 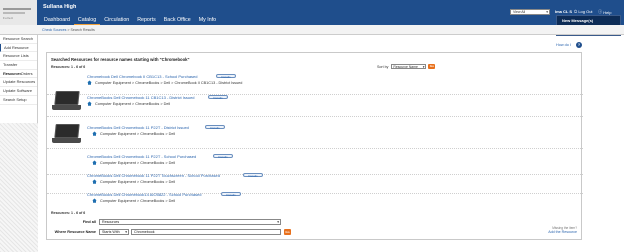 I want to click on sidebar-filler, so click(x=19, y=187).